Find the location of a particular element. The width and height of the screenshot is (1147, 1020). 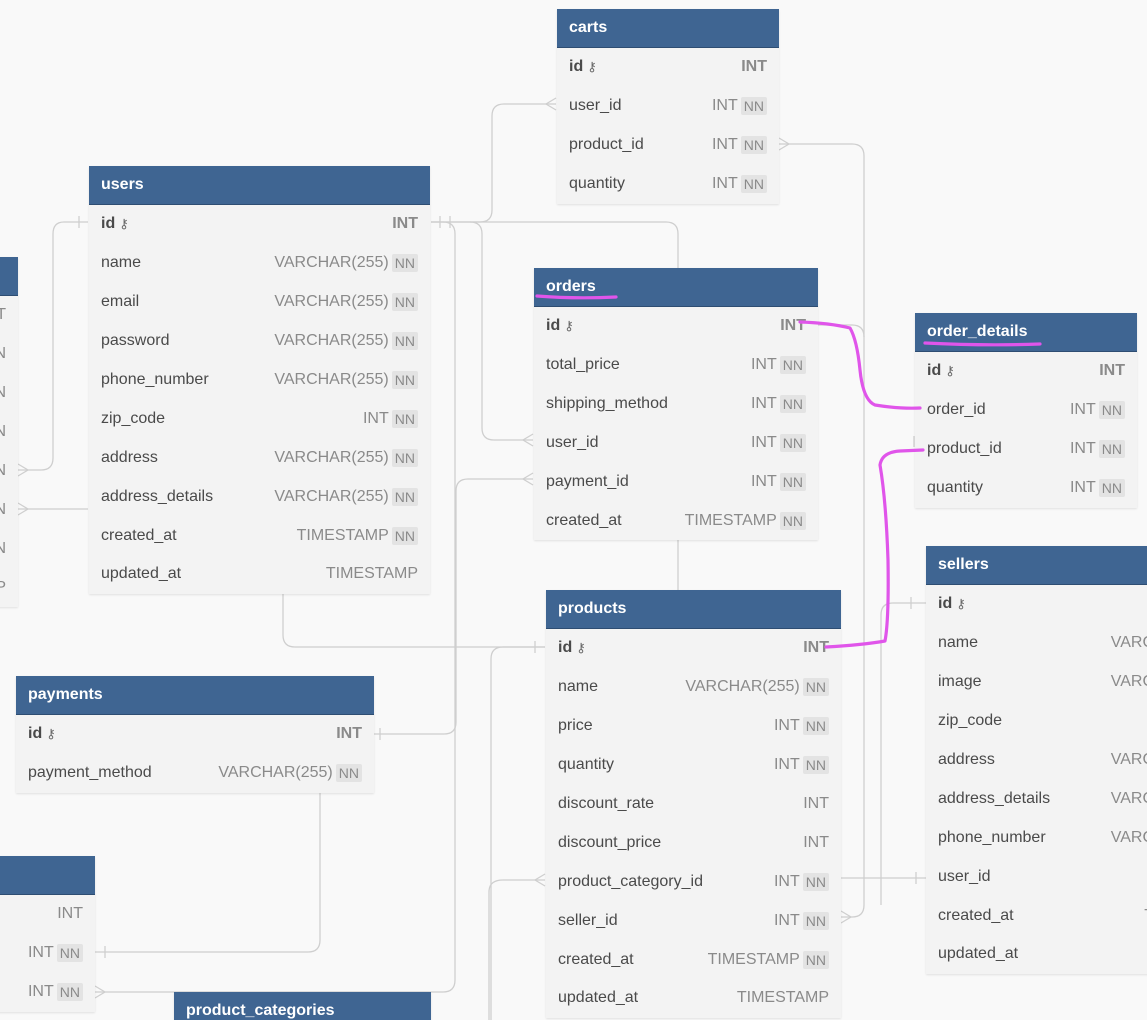

field-name: id ⚷ is located at coordinates (952, 604).